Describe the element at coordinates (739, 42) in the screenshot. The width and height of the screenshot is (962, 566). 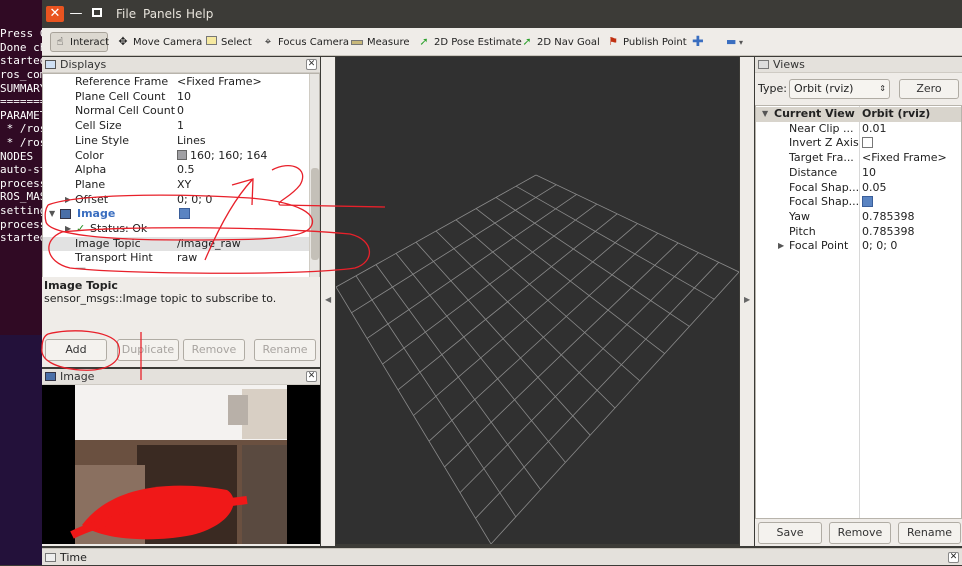
I see `chevron-down-icon: ▾` at that location.